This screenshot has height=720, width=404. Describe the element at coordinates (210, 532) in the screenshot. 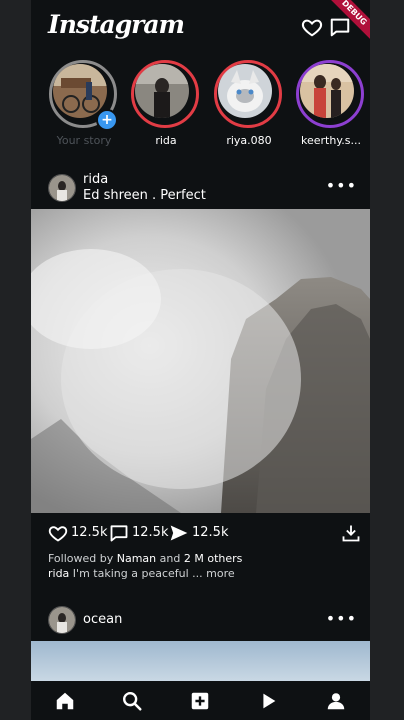

I see `share-count: 12.5k` at that location.